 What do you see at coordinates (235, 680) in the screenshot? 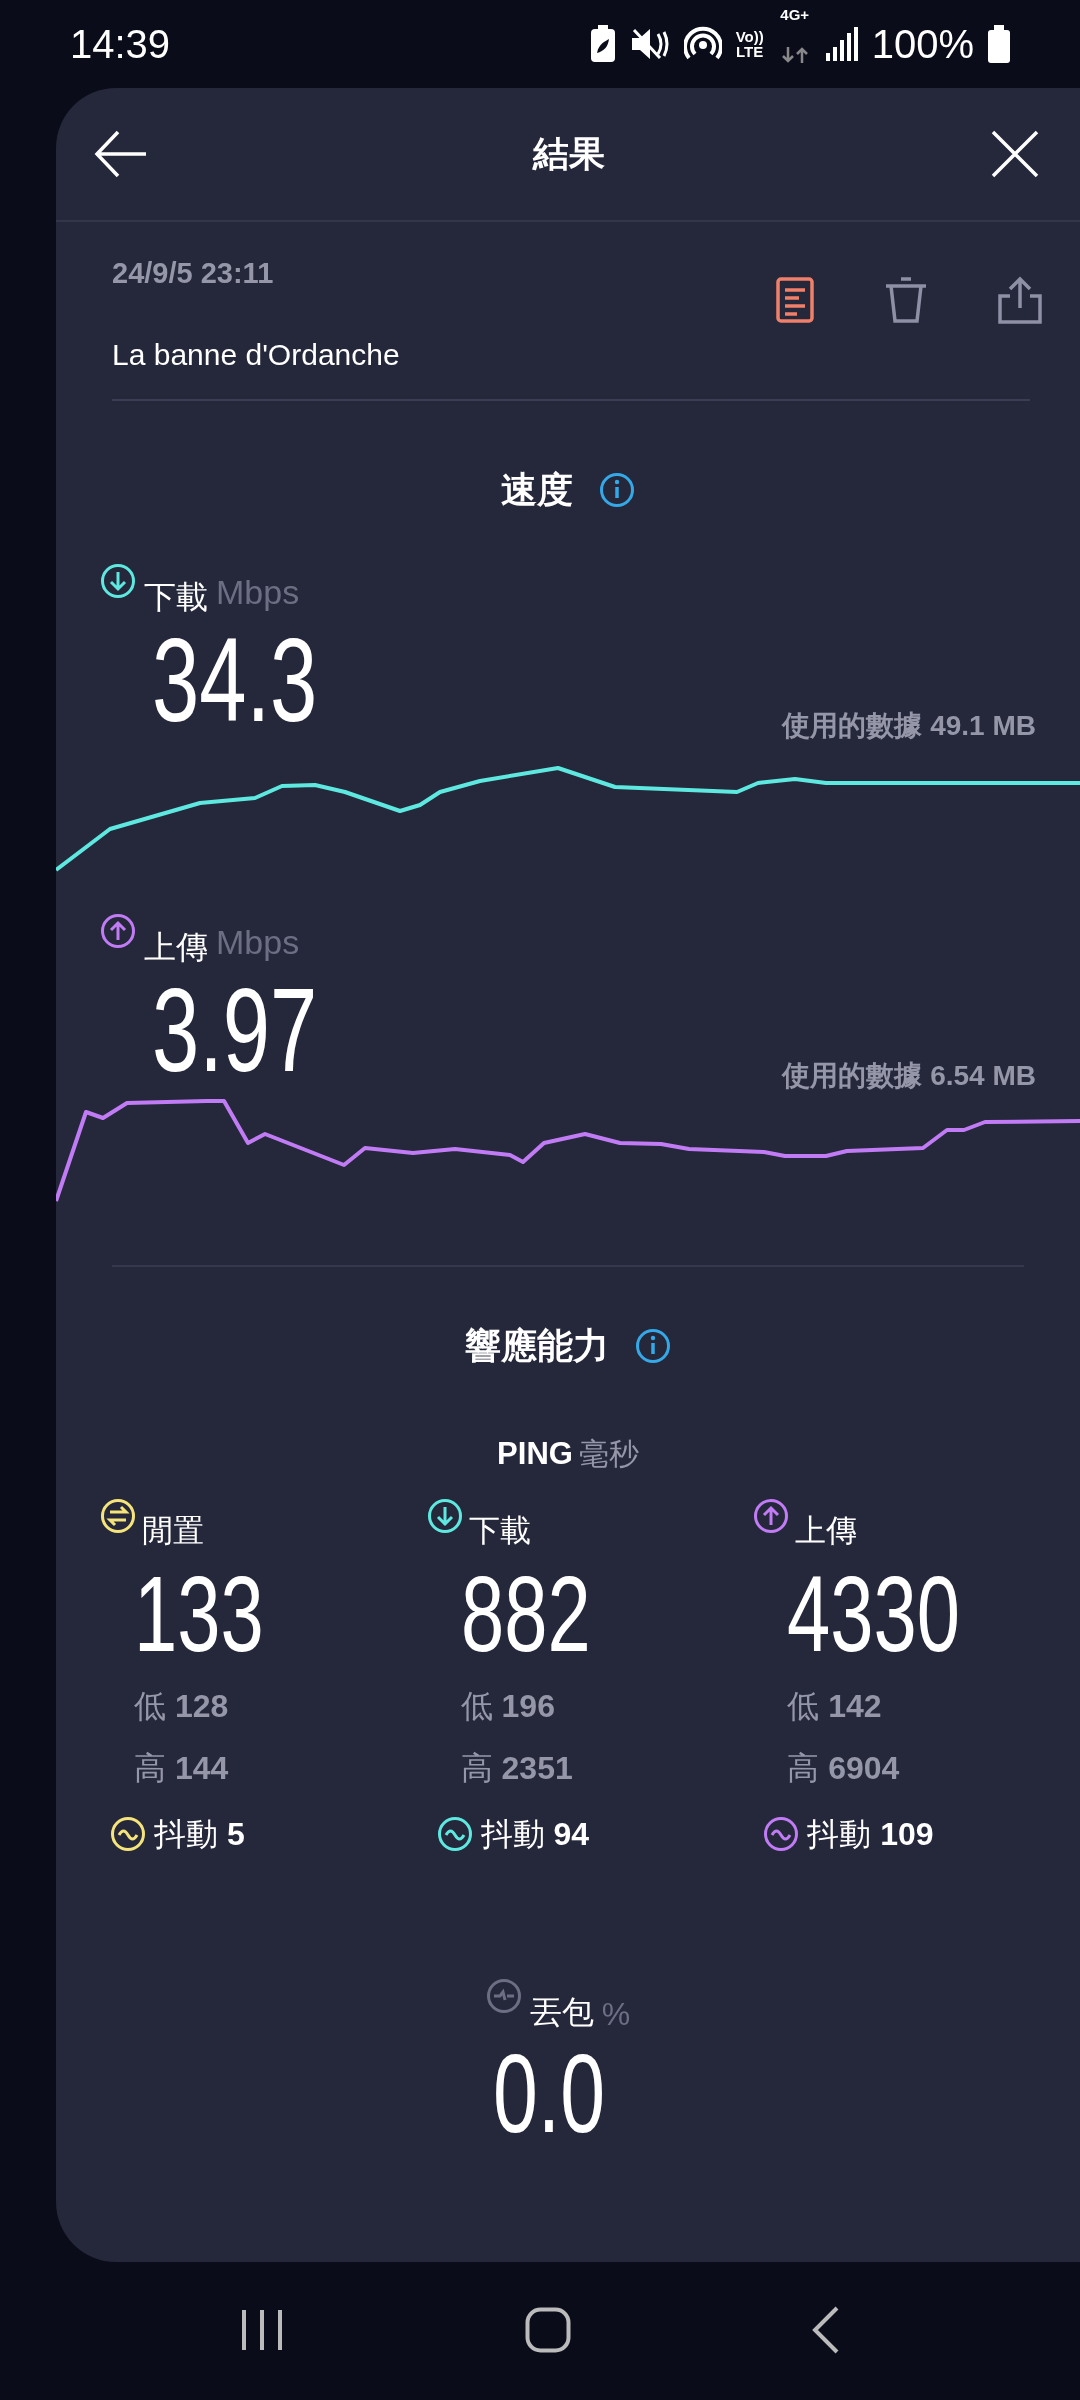
I see `speed-value: 34.3` at bounding box center [235, 680].